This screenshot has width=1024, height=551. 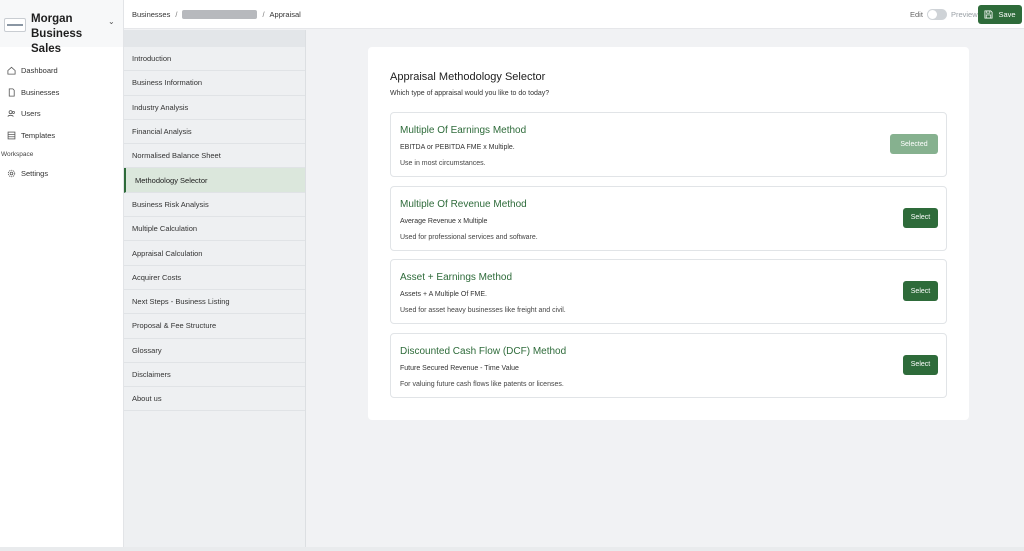 I want to click on section-item-about-us: About us, so click(x=214, y=399).